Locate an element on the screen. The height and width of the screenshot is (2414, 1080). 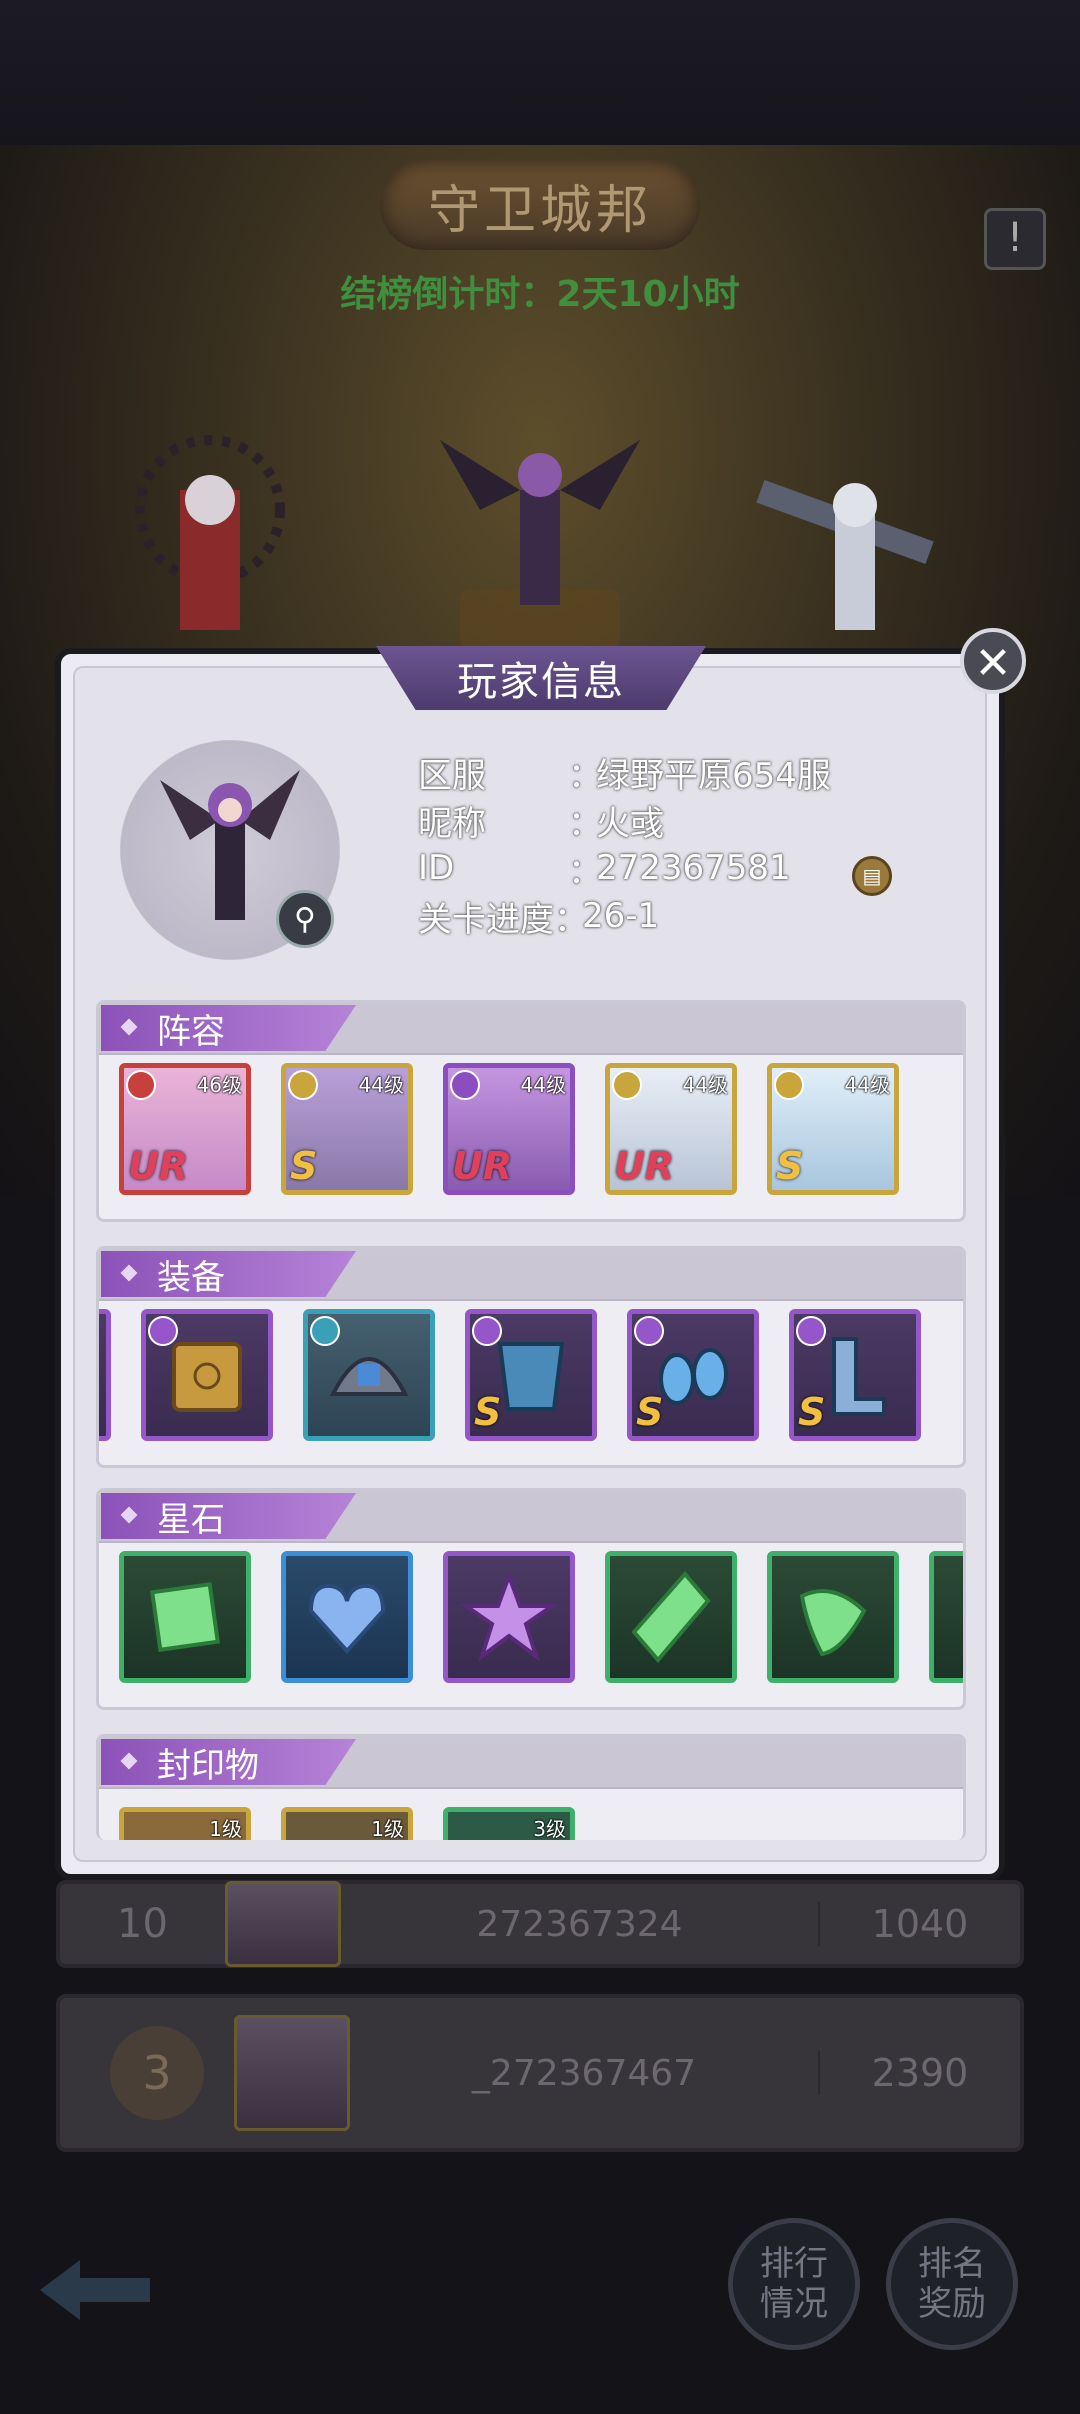
hero-list: 46级 UR 44级 S 44级 UR 44级 UR 44级 S is located at coordinates (509, 1129).